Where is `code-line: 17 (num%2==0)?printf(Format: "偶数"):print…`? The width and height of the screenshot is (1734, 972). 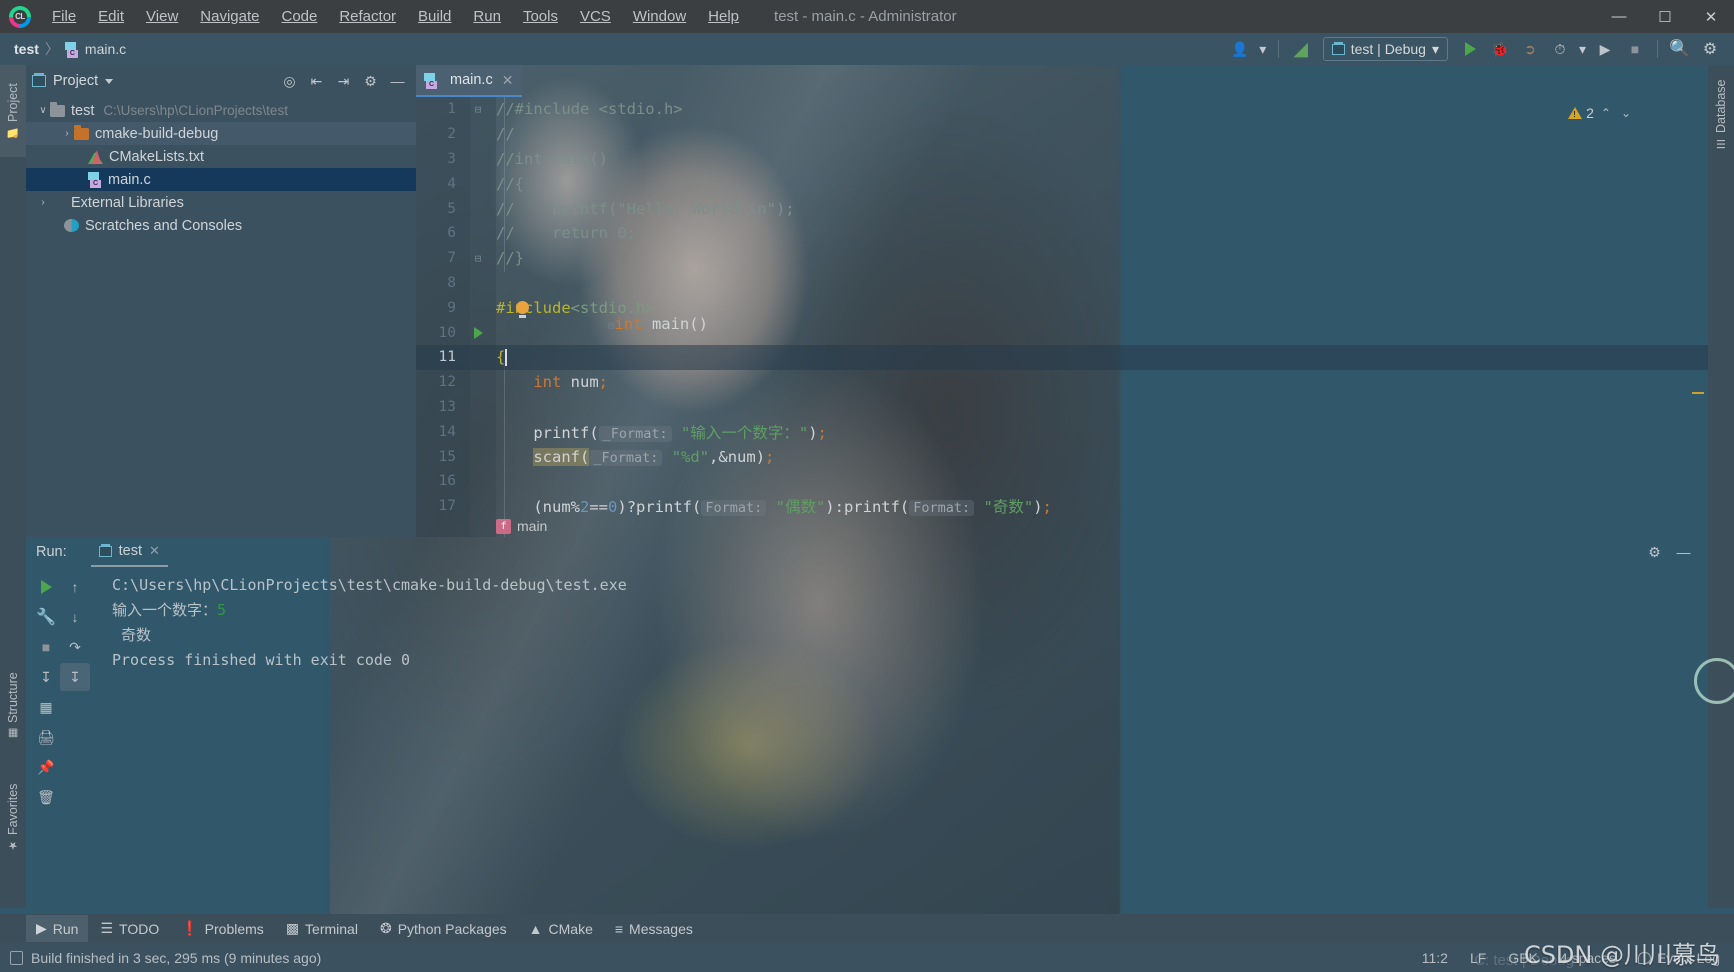 code-line: 17 (num%2==0)?printf(Format: "偶数"):print… is located at coordinates (1062, 506).